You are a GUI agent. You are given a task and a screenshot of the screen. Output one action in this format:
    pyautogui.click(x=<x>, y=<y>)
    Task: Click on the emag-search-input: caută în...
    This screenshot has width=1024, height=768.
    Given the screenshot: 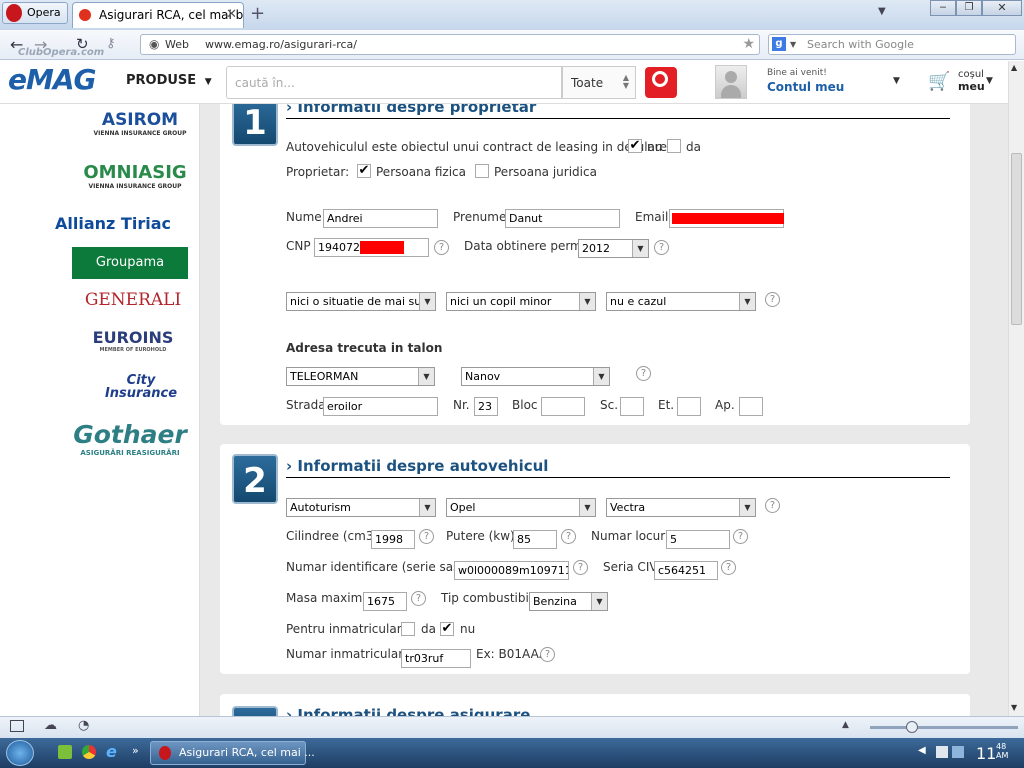 What is the action you would take?
    pyautogui.click(x=394, y=82)
    